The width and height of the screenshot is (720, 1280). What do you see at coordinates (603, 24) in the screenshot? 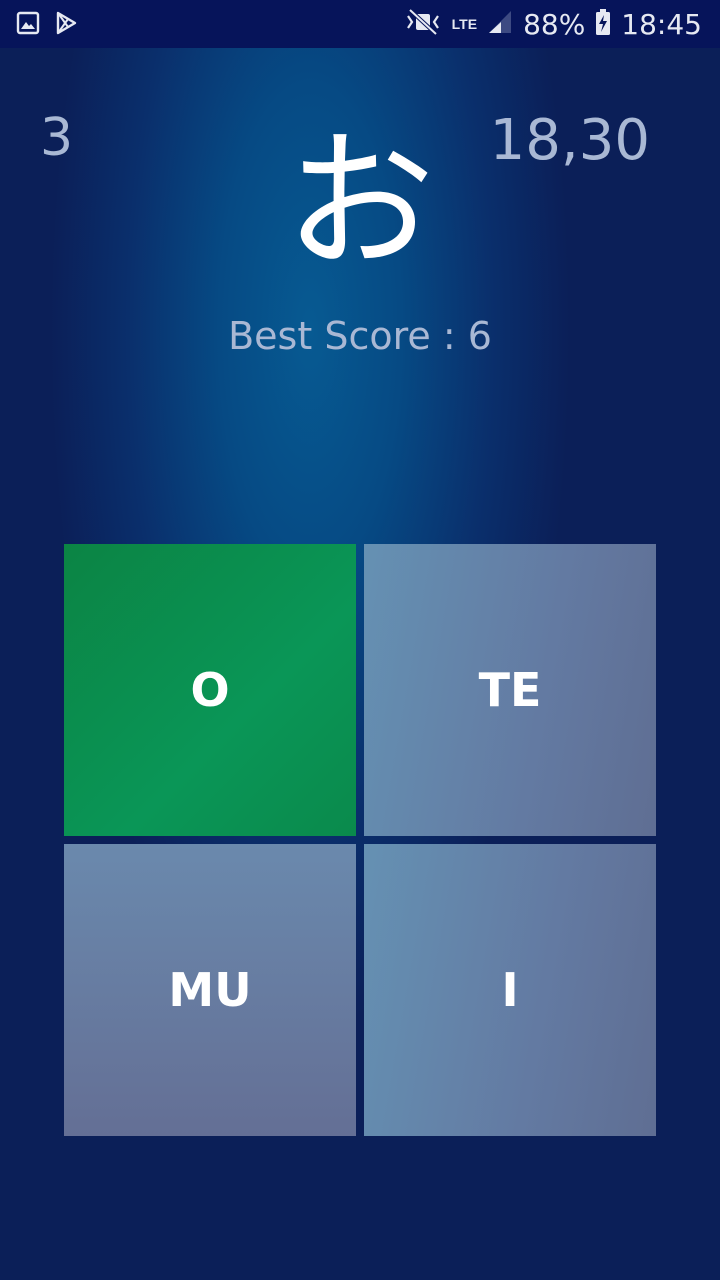
I see `battery-charging-icon` at bounding box center [603, 24].